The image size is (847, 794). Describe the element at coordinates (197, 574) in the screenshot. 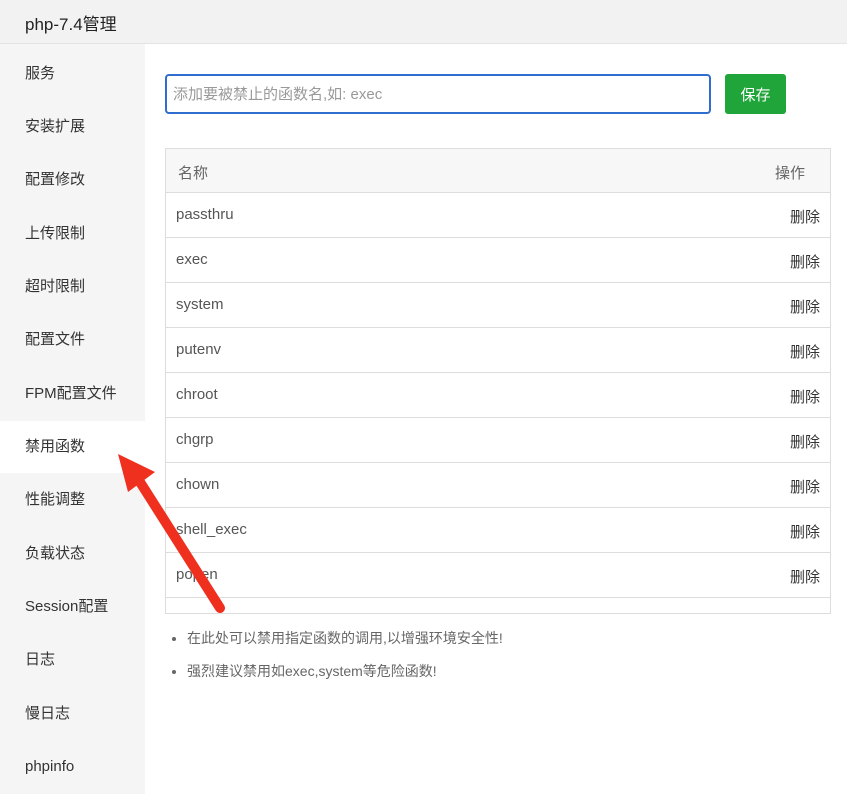

I see `function-name: popen` at that location.